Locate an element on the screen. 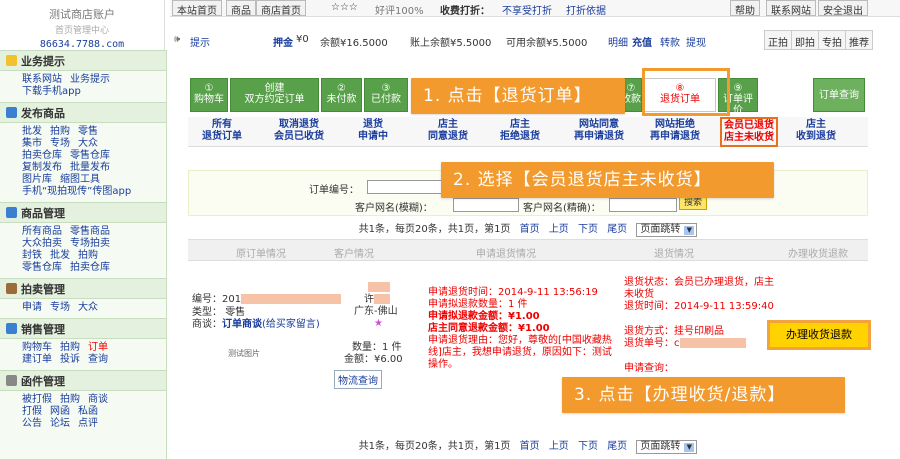 This screenshot has height=459, width=900. tab-home: 本站首页 is located at coordinates (197, 8).